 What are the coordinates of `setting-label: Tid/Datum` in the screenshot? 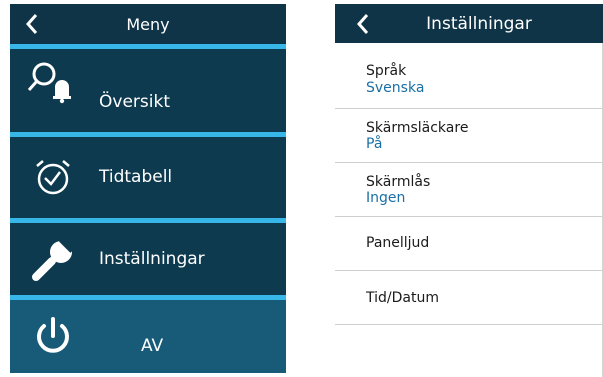 It's located at (402, 298).